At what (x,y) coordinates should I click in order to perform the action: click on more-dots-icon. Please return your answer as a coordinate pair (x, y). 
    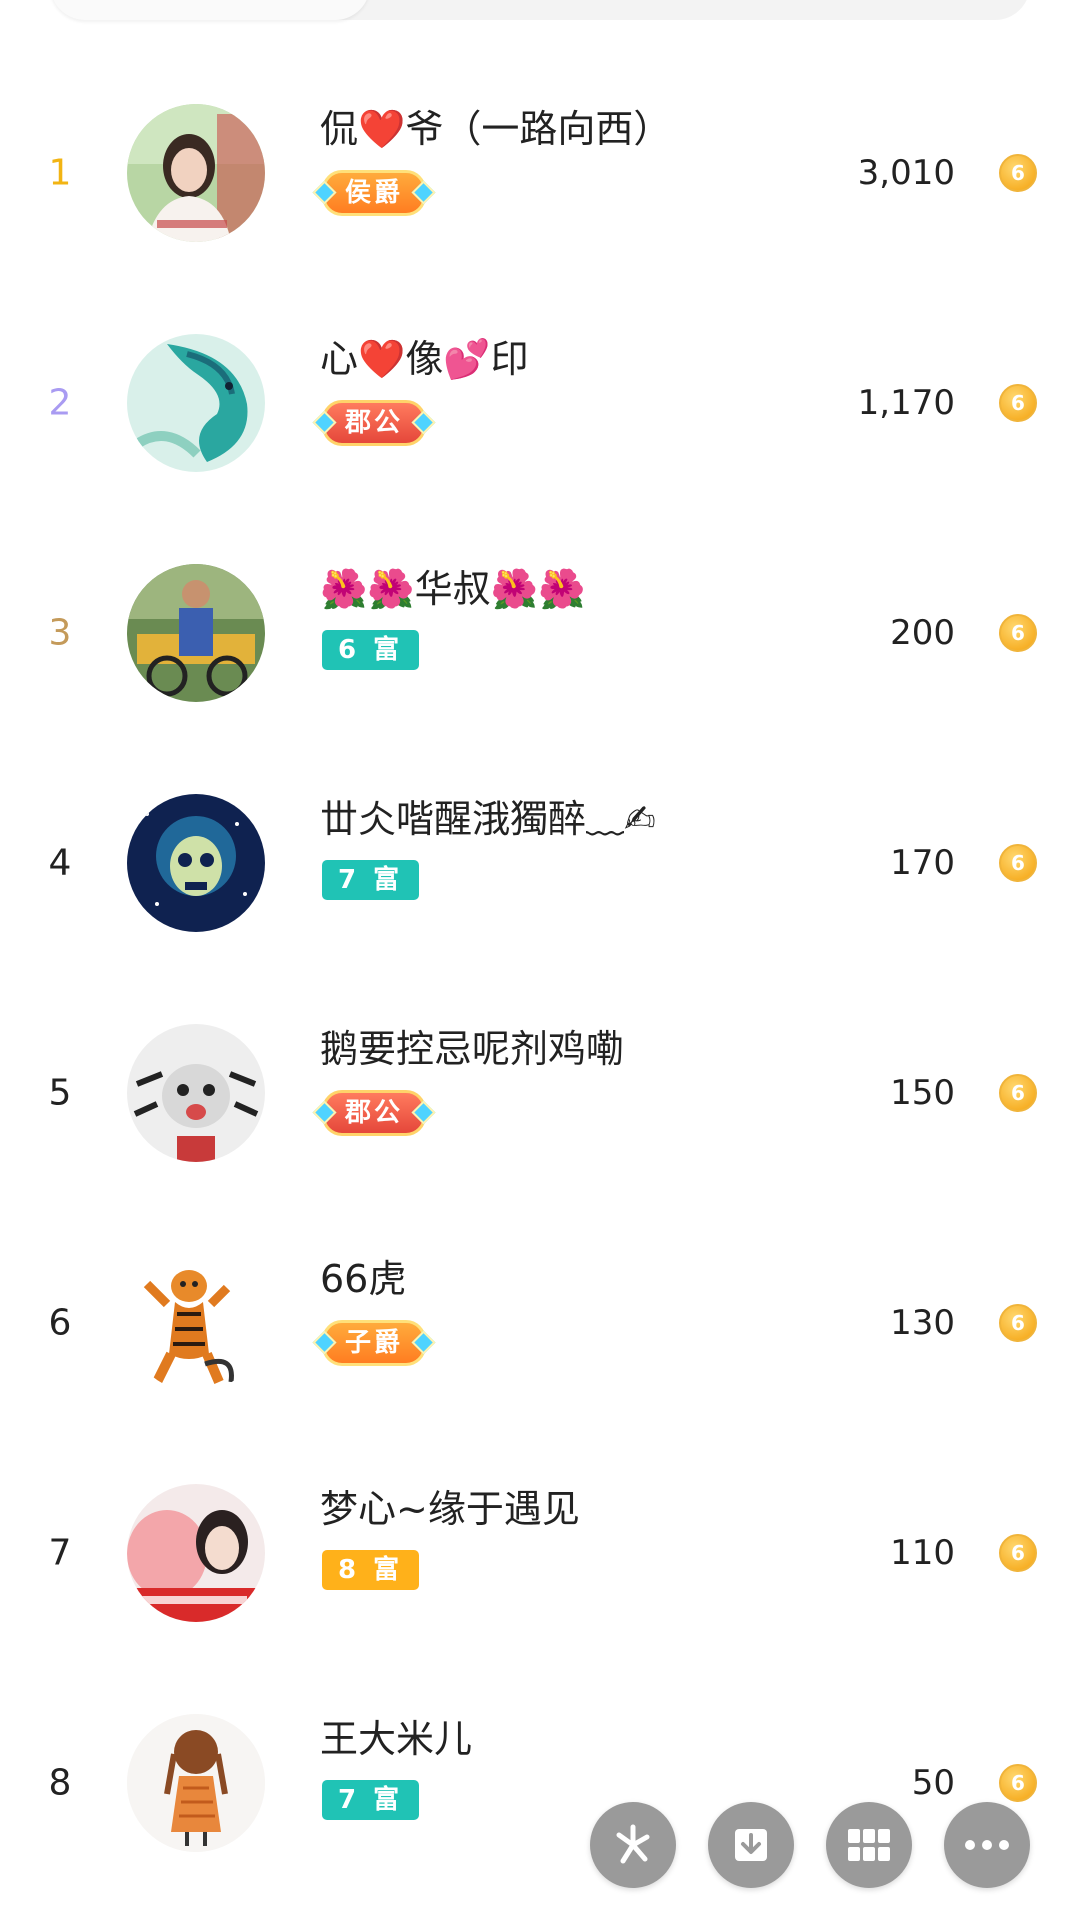
    Looking at the image, I should click on (987, 1845).